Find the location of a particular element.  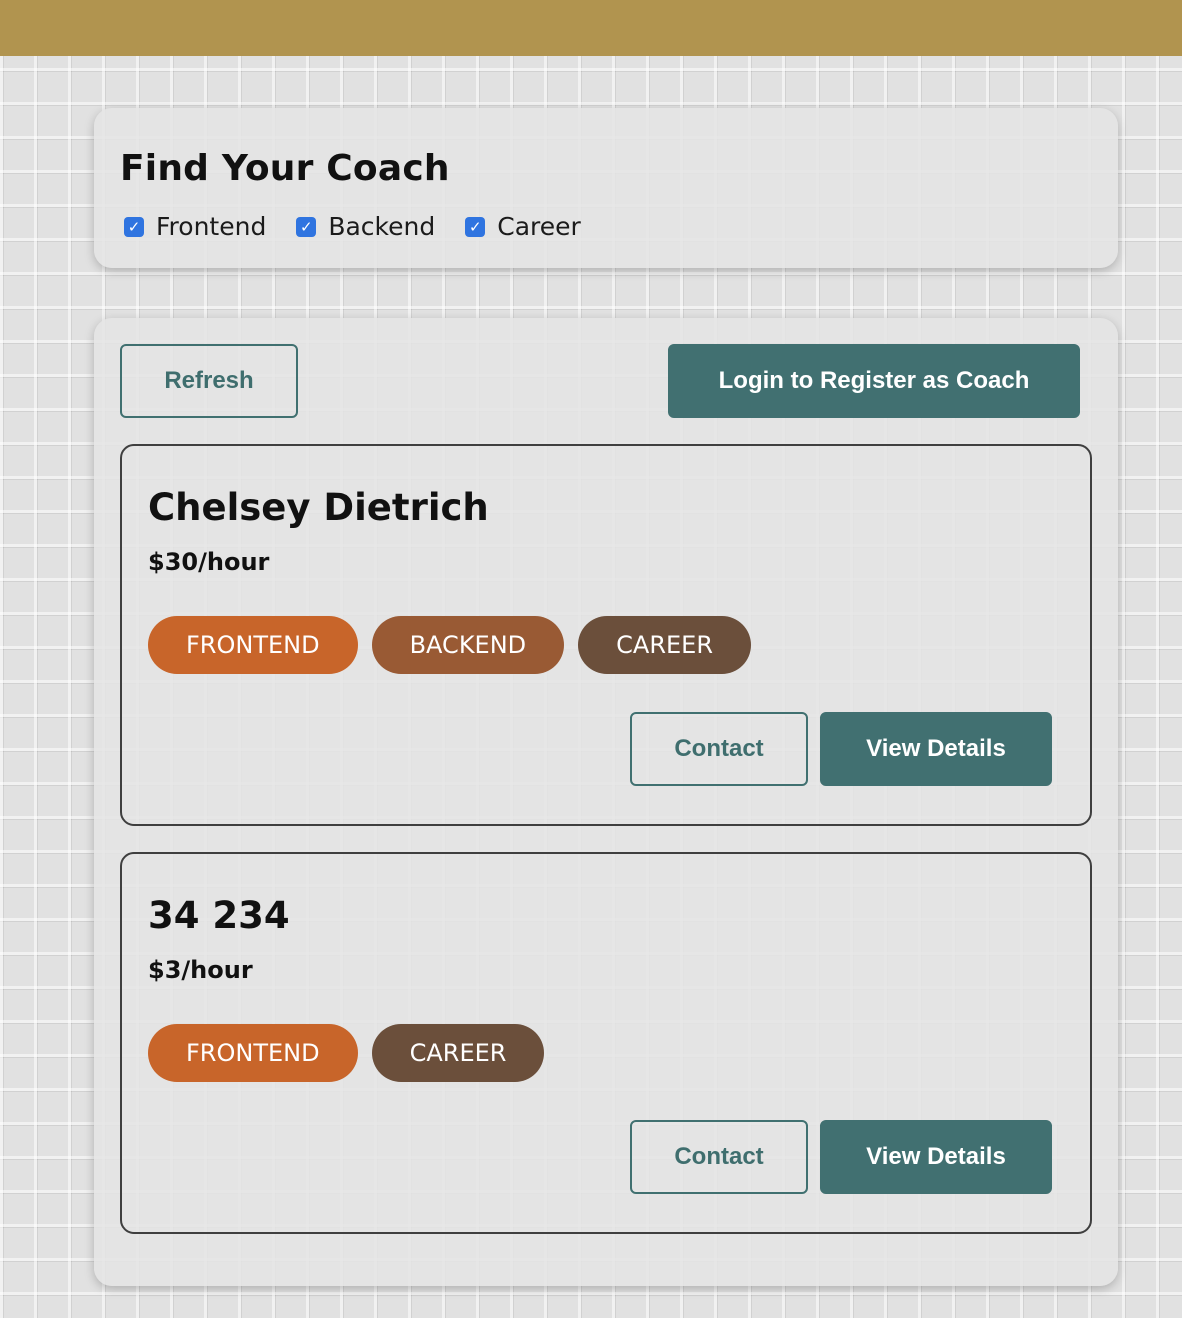

filter-options: ✓ Frontend ✓ Backend ✓ Career is located at coordinates (367, 226).